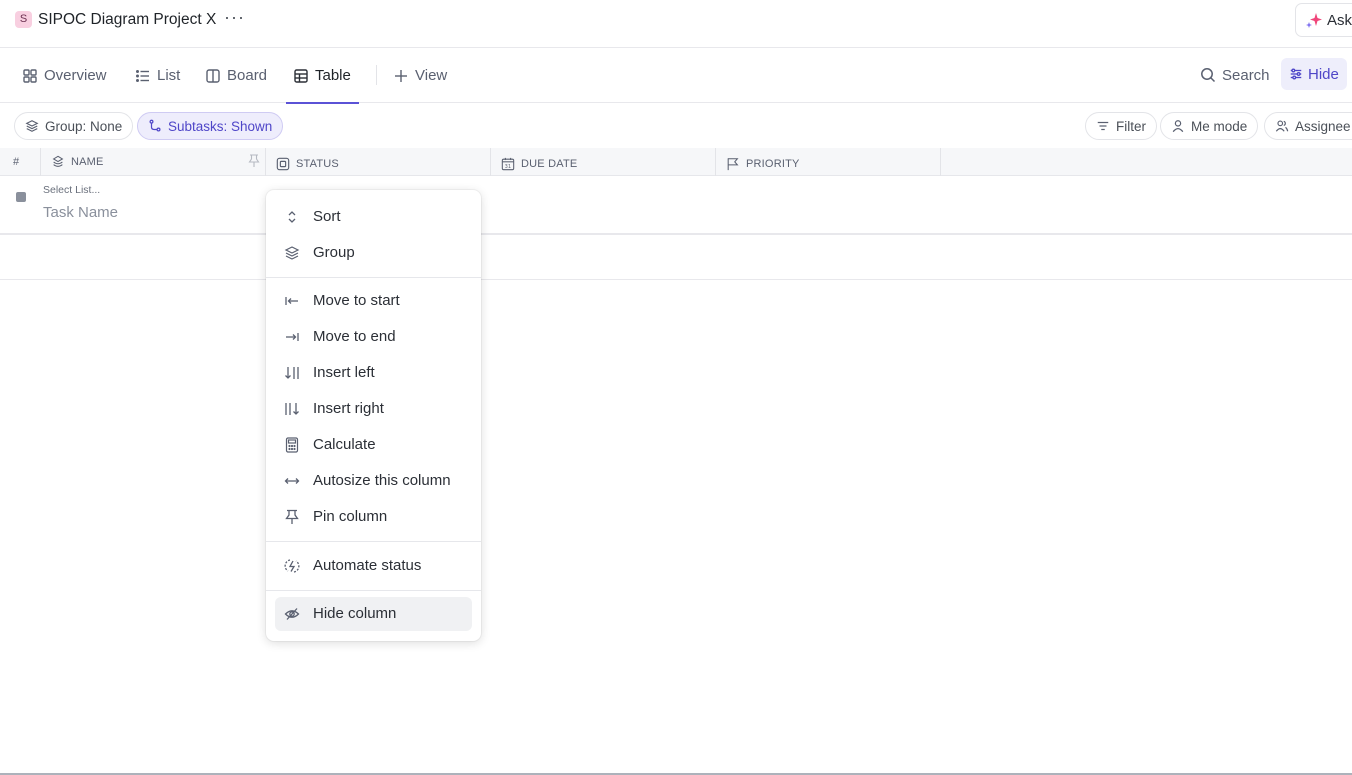  What do you see at coordinates (549, 164) in the screenshot?
I see `column-label: DUE DATE` at bounding box center [549, 164].